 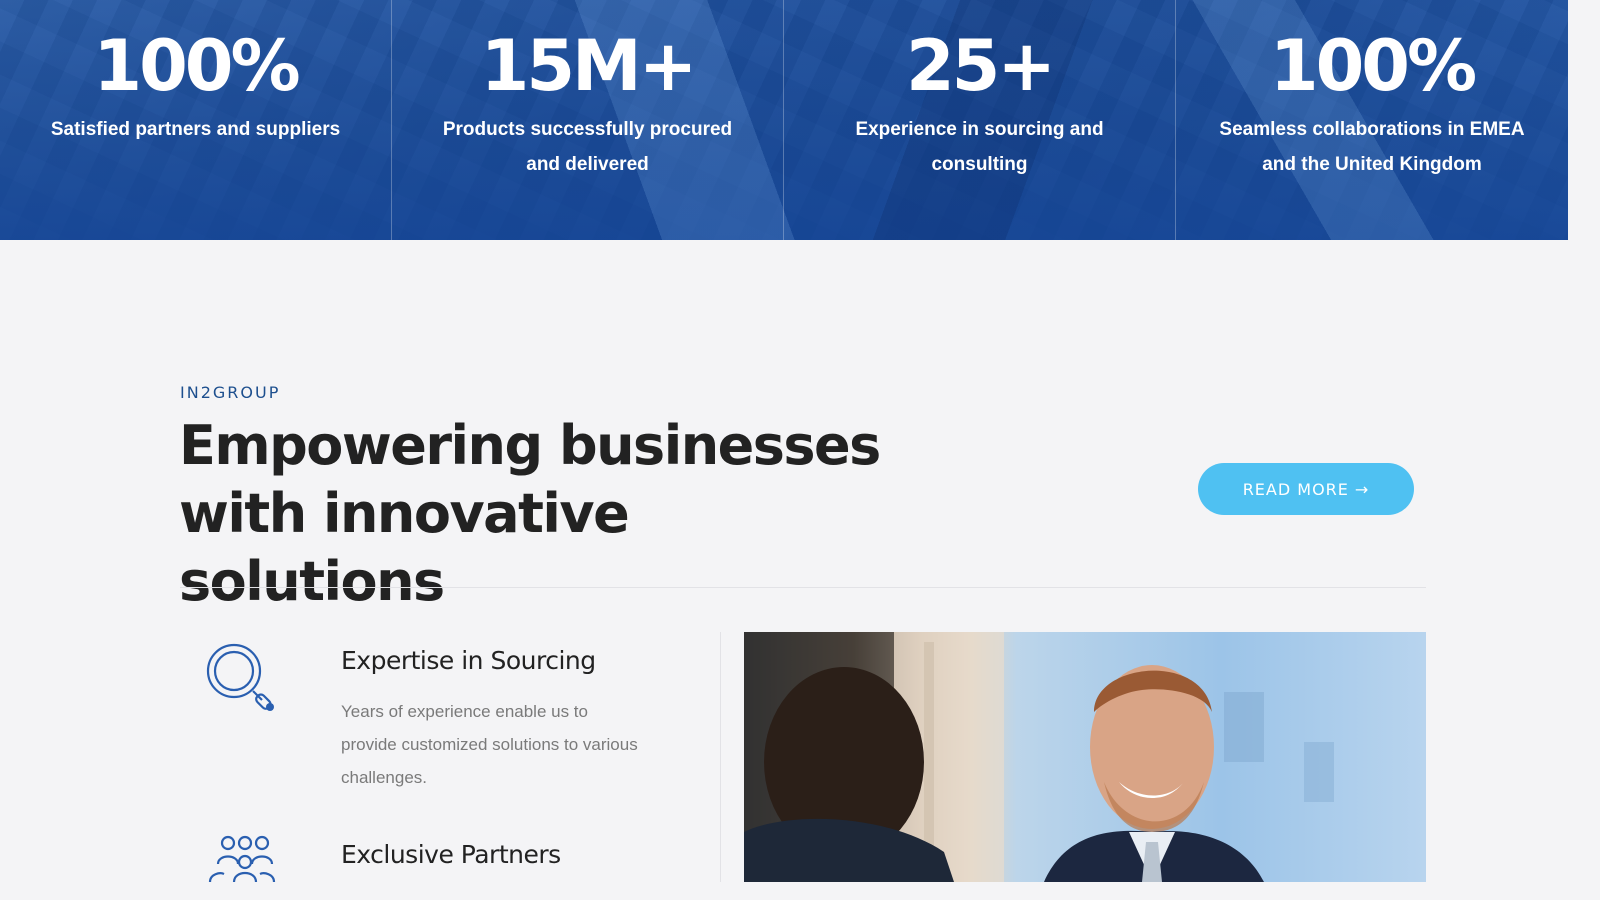 I want to click on read-more-button: READ MORE →, so click(x=1306, y=489).